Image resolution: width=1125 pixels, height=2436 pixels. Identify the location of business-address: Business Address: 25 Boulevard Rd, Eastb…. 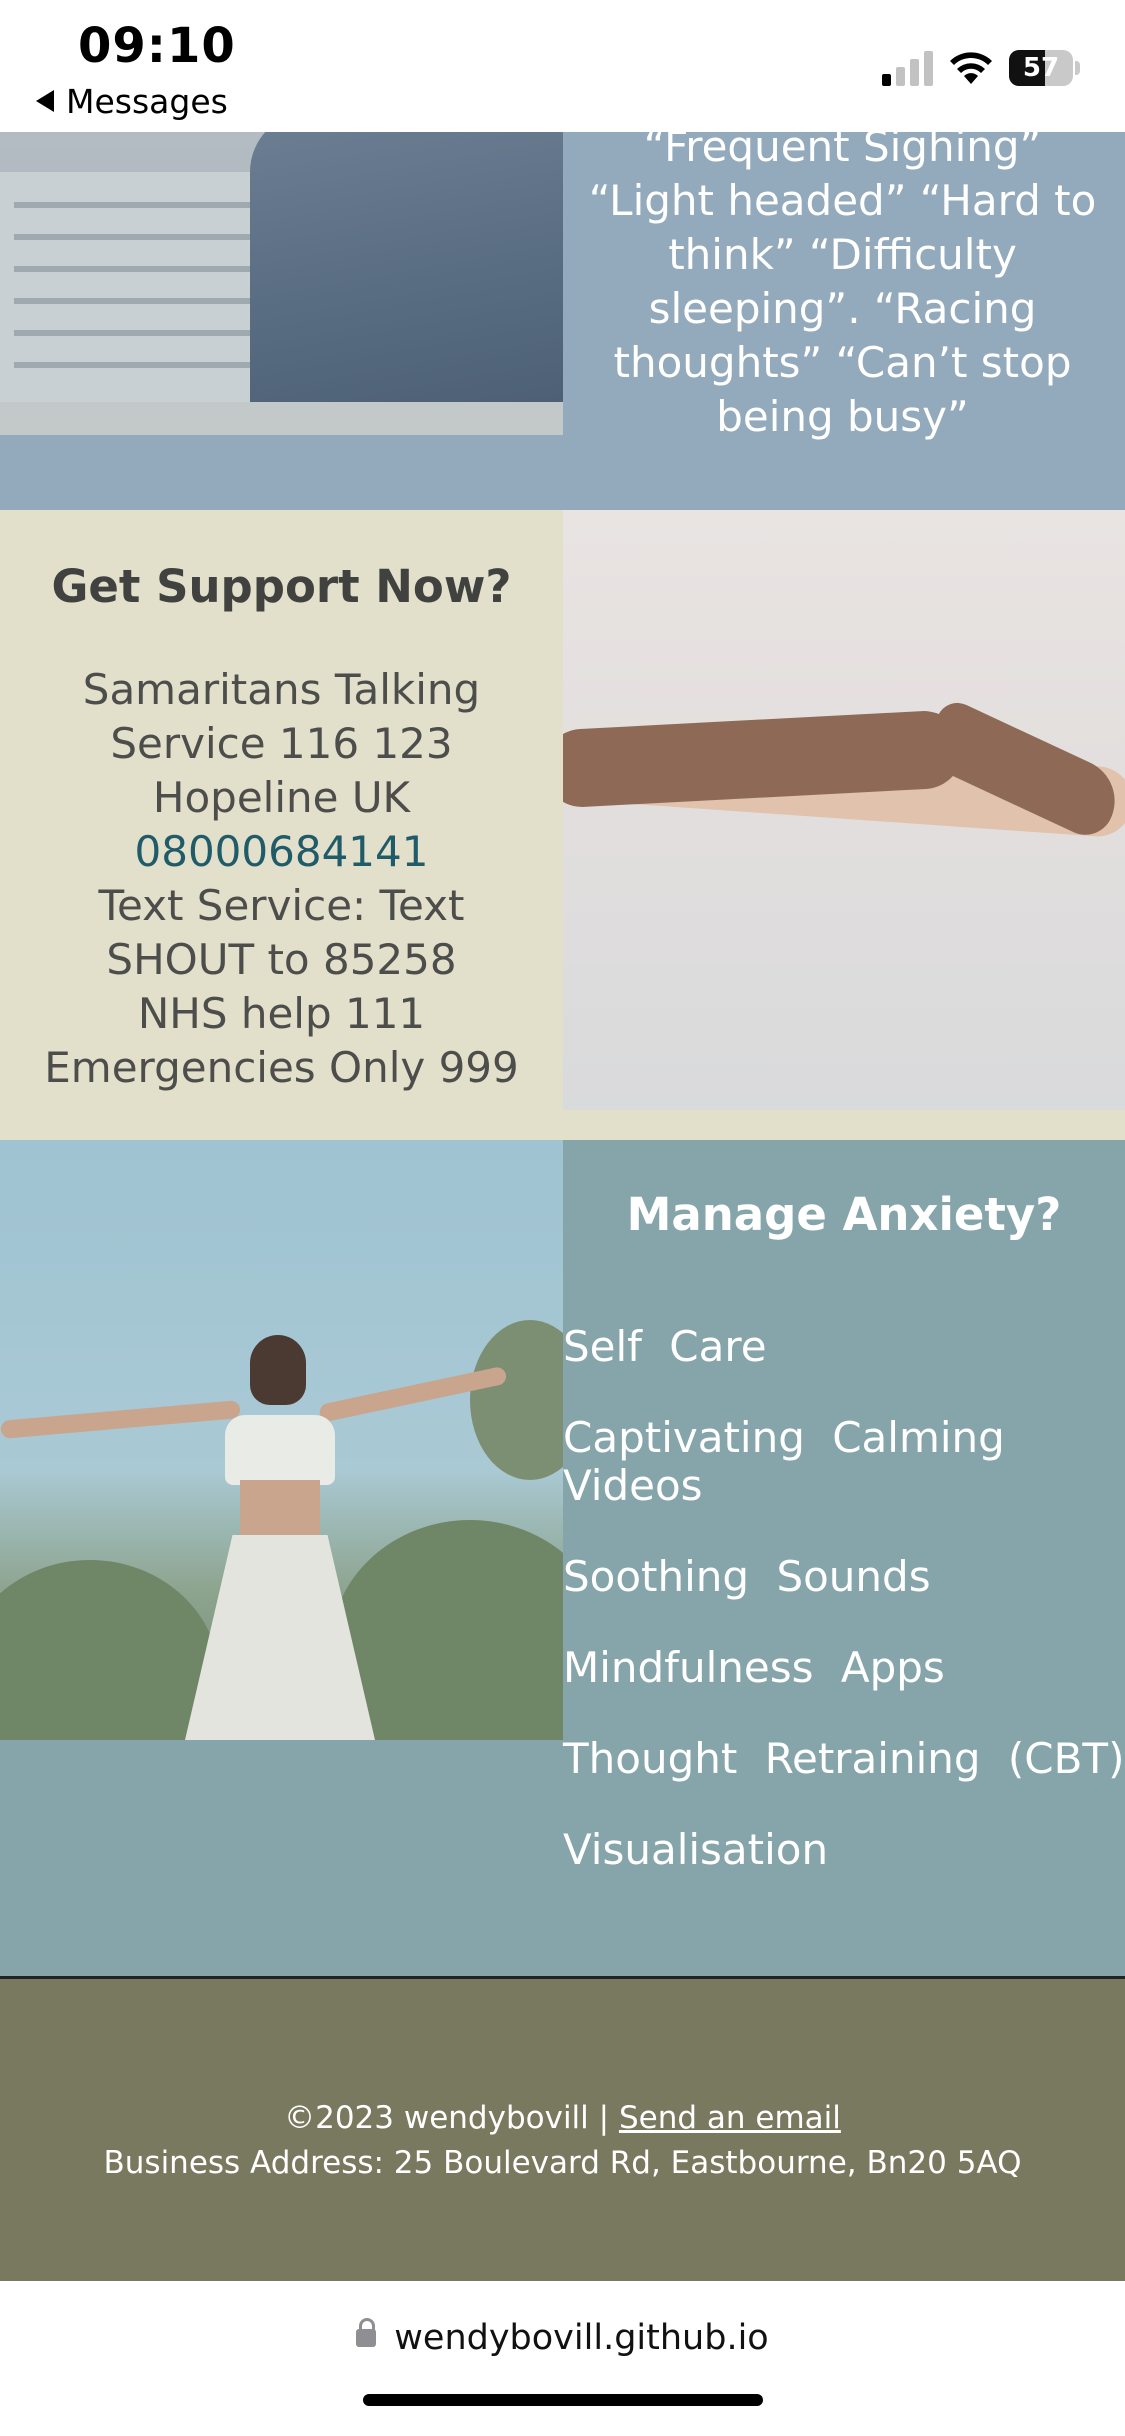
(562, 2163).